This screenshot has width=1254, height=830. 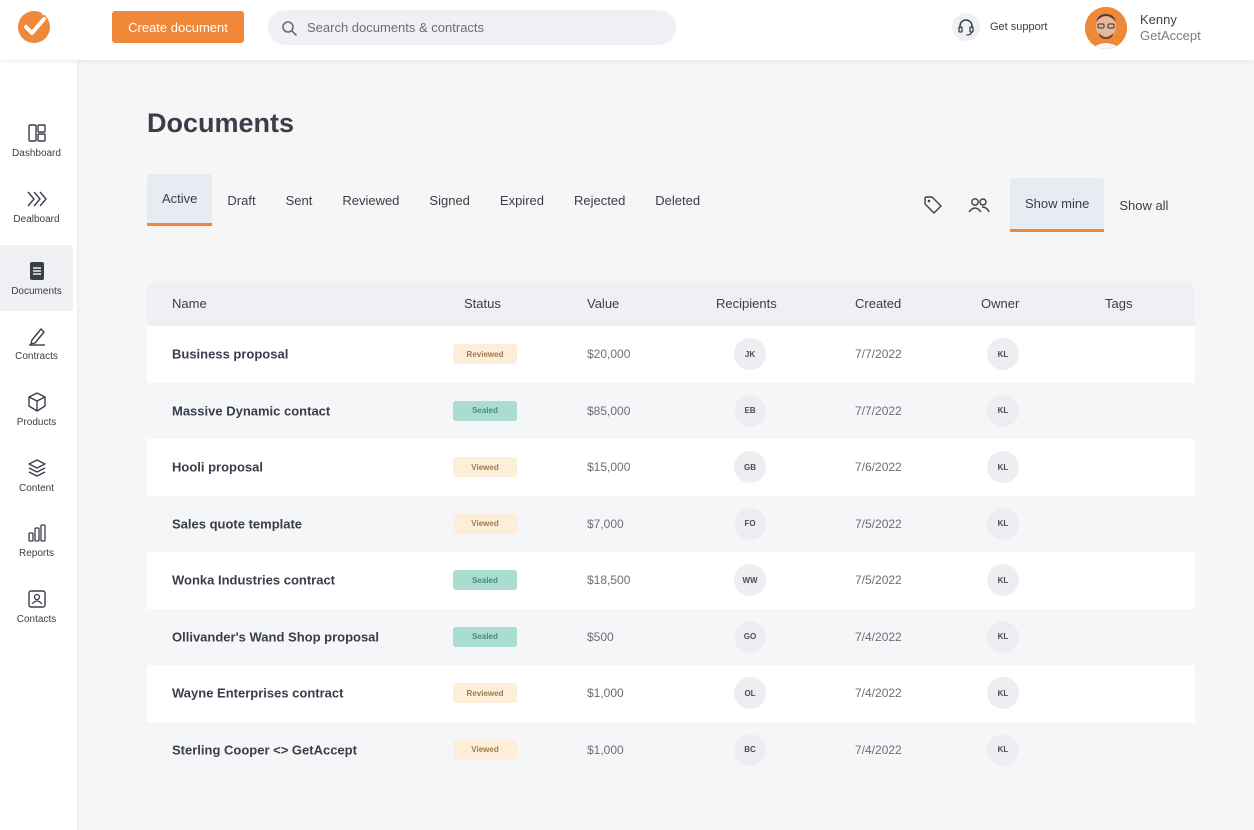 I want to click on document-icon, so click(x=37, y=271).